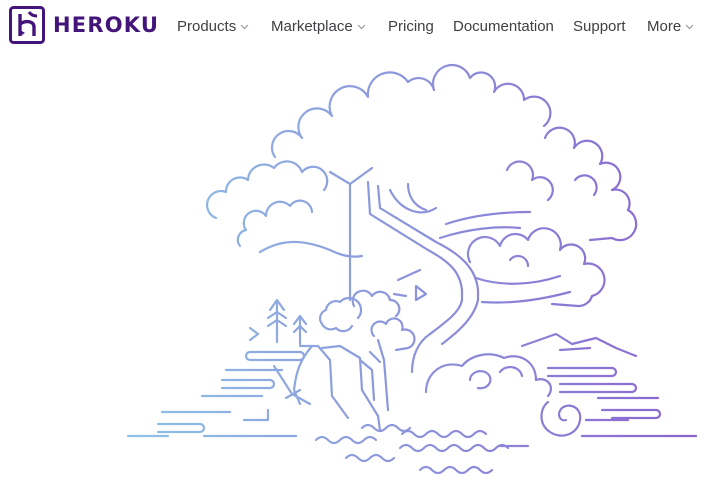 This screenshot has width=717, height=486. I want to click on wave-swirls, so click(561, 395).